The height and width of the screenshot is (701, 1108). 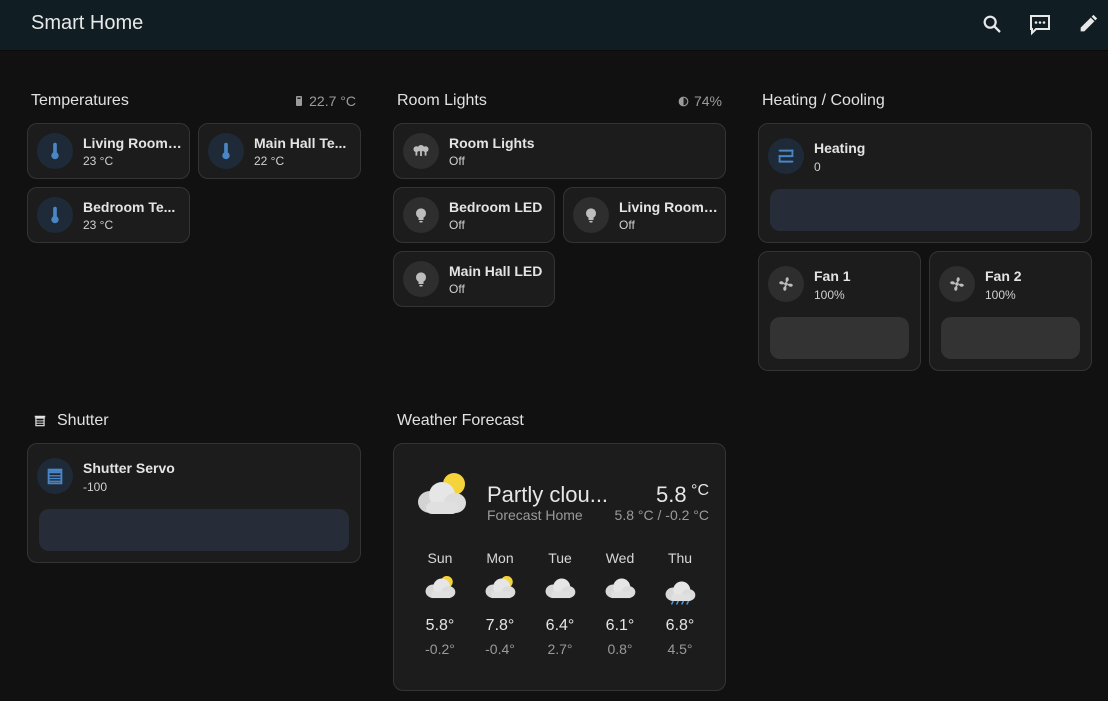 What do you see at coordinates (620, 625) in the screenshot?
I see `forecast-high: 6.1°` at bounding box center [620, 625].